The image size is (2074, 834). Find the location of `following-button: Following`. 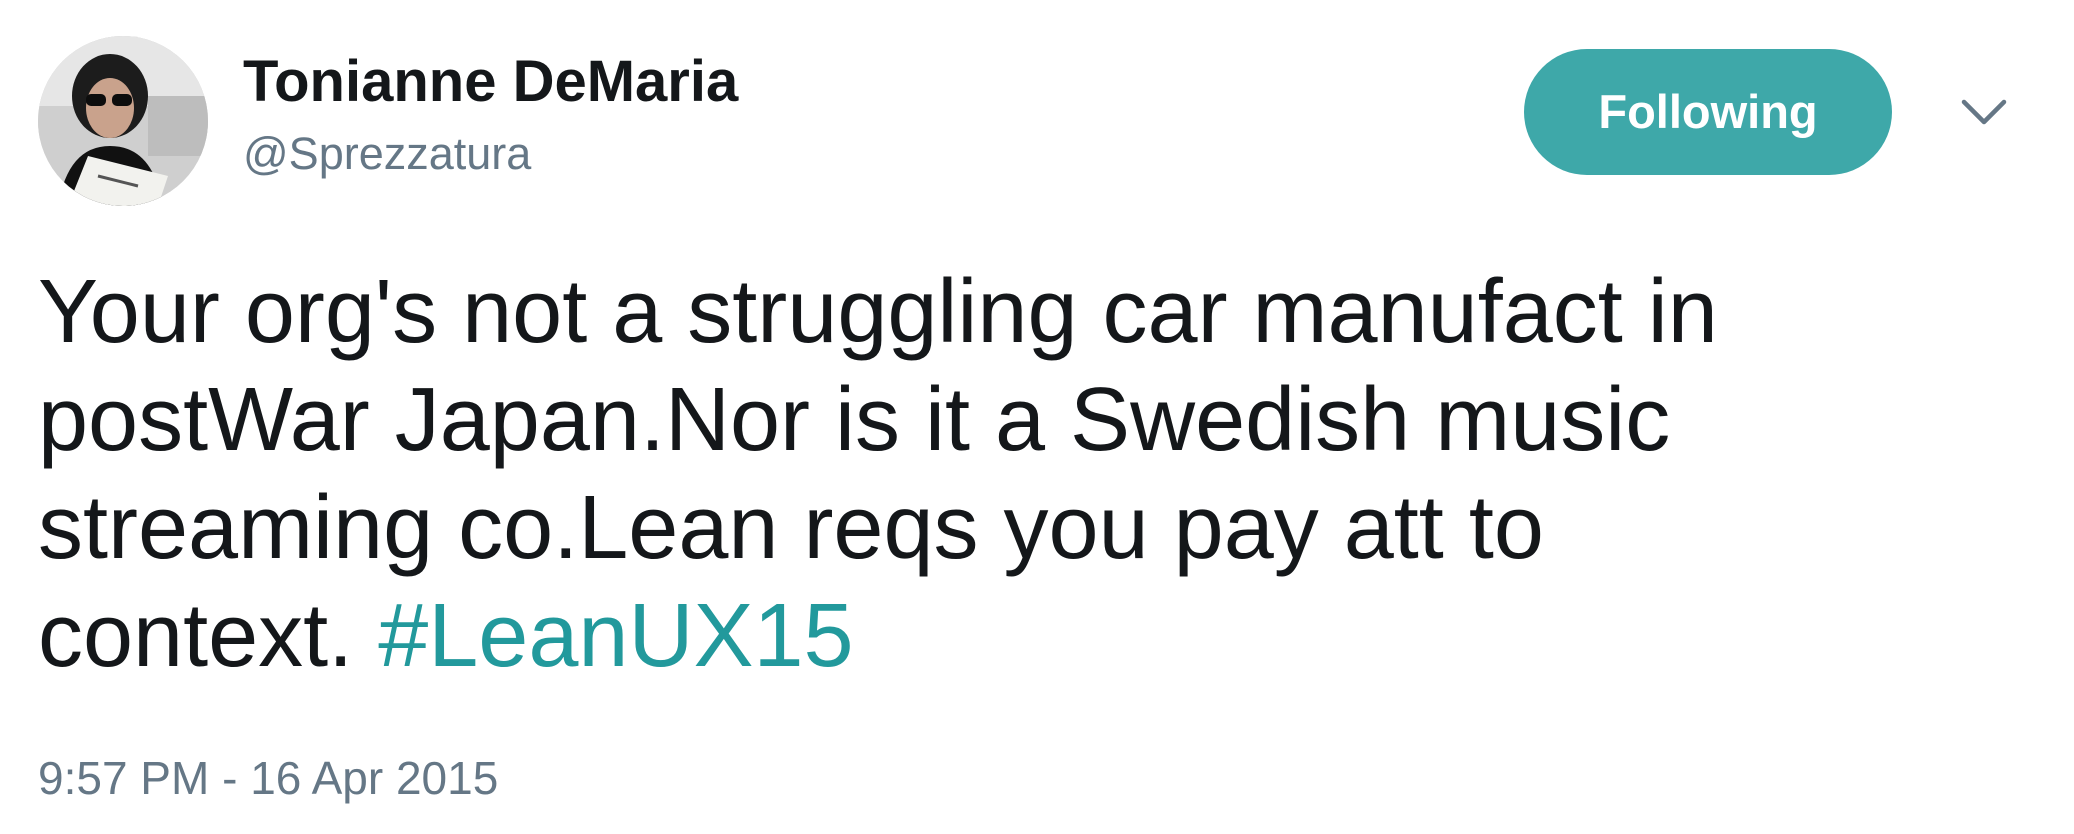

following-button: Following is located at coordinates (1708, 112).